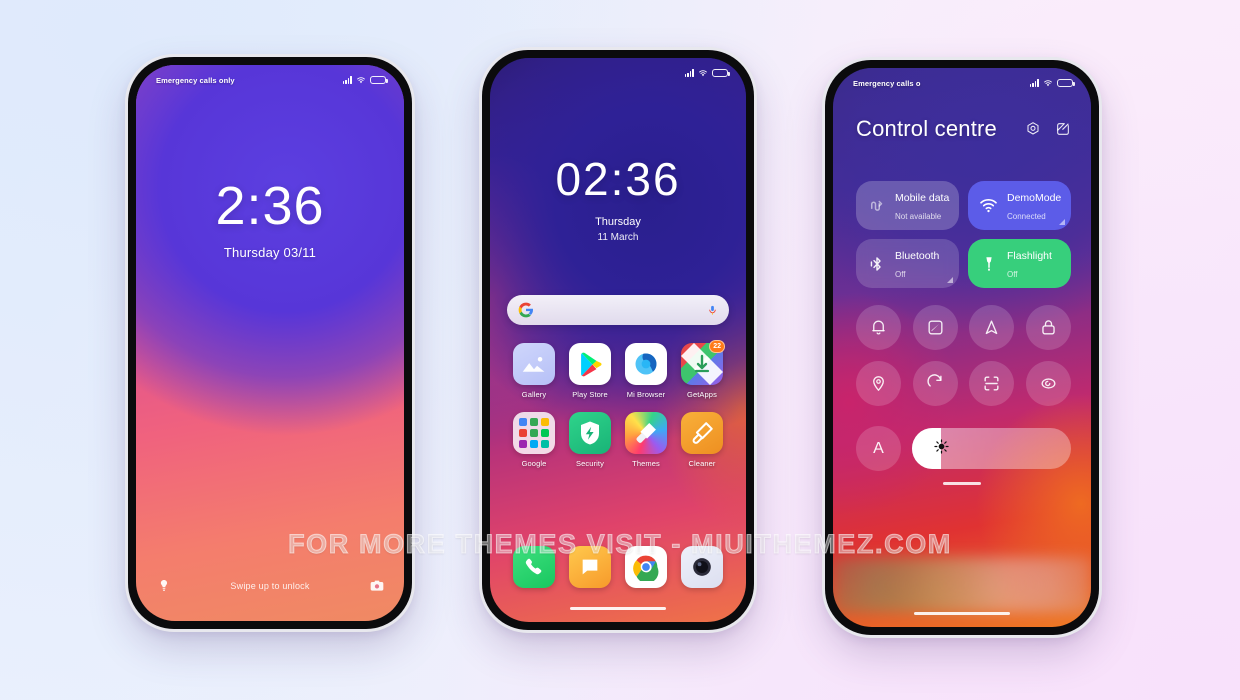 This screenshot has width=1240, height=700. Describe the element at coordinates (1048, 383) in the screenshot. I see `eye-comfort-icon` at that location.